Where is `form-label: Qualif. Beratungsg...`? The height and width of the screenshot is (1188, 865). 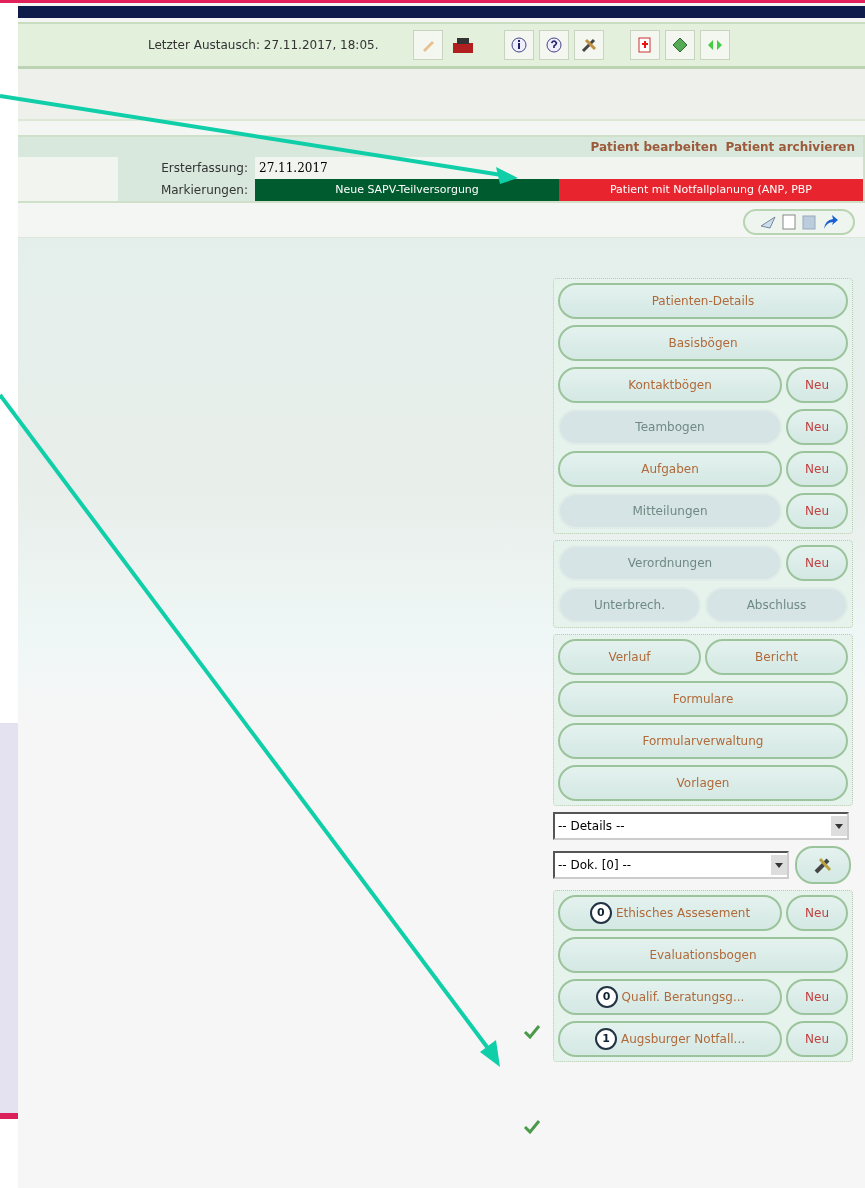
form-label: Qualif. Beratungsg... is located at coordinates (683, 997).